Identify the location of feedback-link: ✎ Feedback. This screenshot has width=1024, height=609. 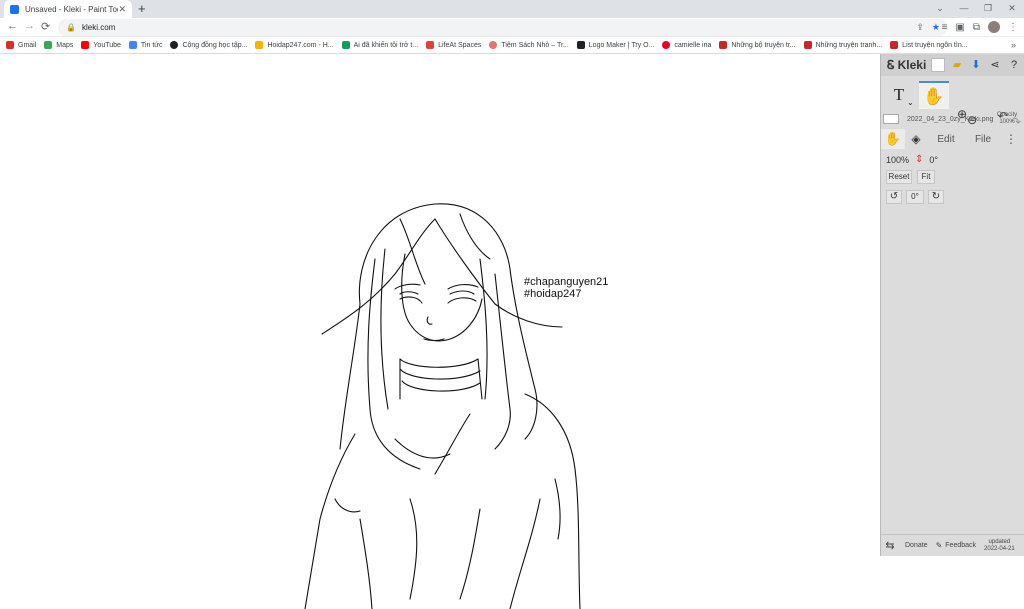
(956, 545).